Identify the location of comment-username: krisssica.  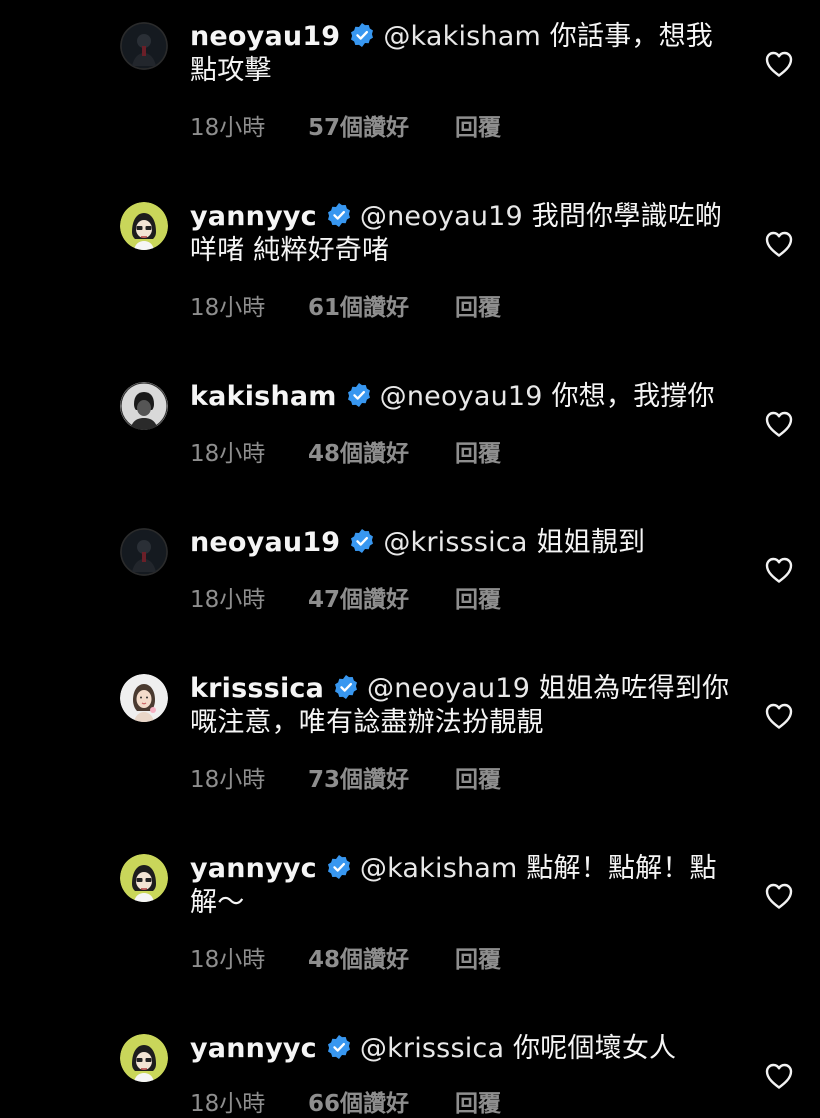
(257, 688).